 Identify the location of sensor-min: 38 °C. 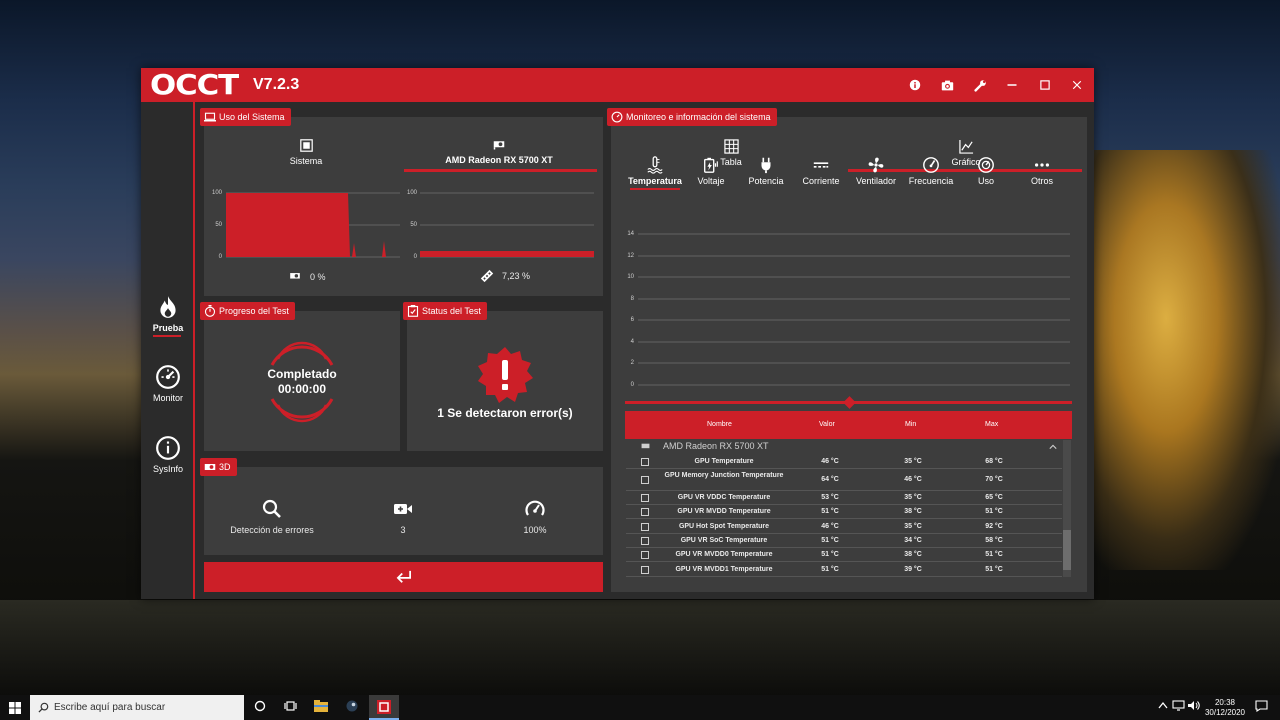
(913, 511).